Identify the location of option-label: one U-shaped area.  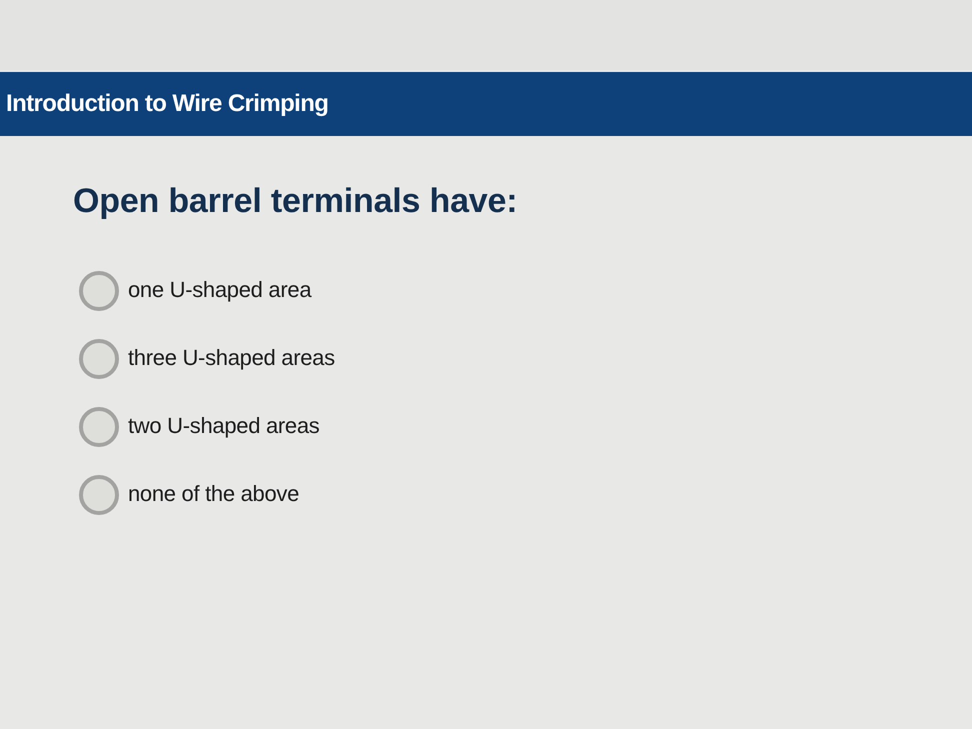
(220, 290).